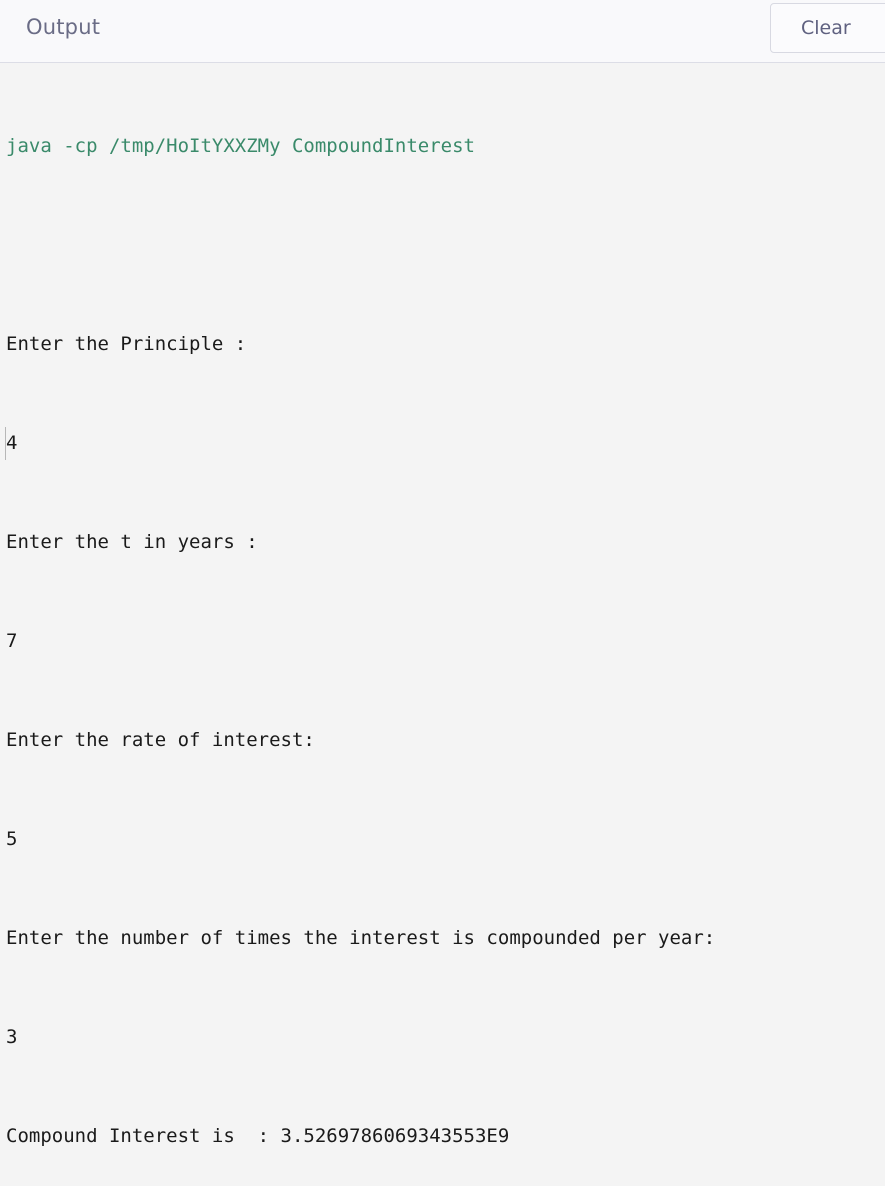  I want to click on text-cursor, so click(5, 443).